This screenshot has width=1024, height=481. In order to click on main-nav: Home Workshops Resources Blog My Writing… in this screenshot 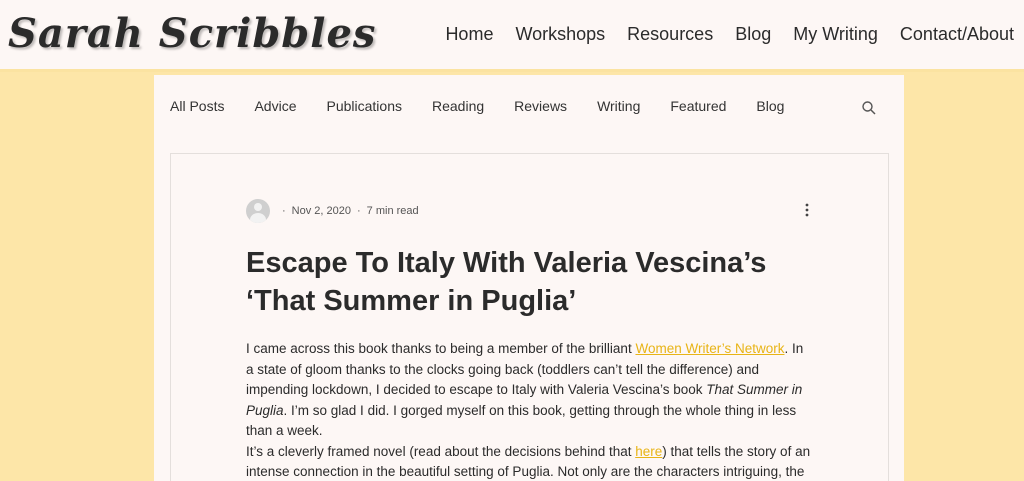, I will do `click(718, 34)`.